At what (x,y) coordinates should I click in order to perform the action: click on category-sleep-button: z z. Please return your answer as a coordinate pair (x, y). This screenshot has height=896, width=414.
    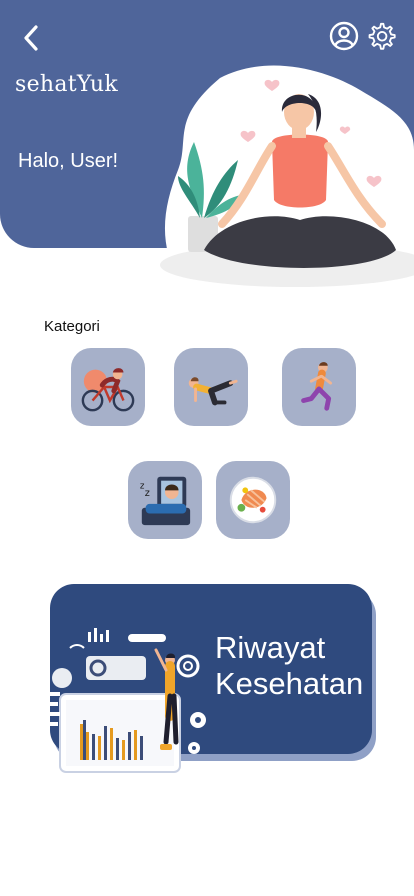
    Looking at the image, I should click on (165, 500).